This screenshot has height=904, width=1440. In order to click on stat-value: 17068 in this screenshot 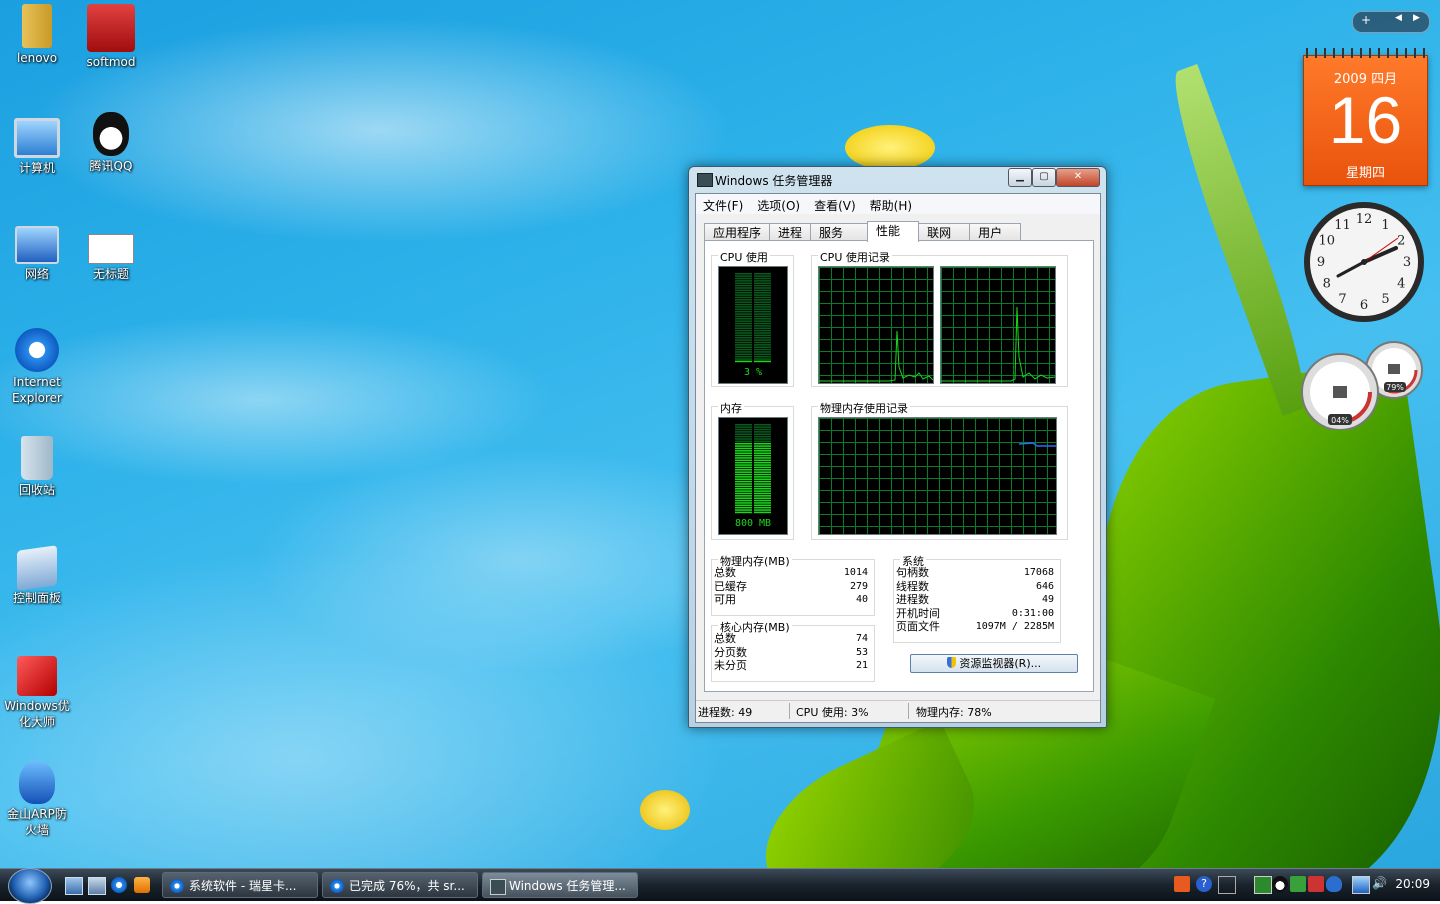, I will do `click(1038, 572)`.